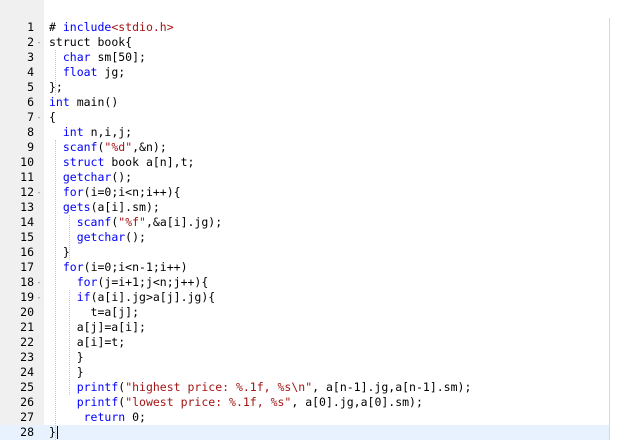  I want to click on code-token: #, so click(56, 27).